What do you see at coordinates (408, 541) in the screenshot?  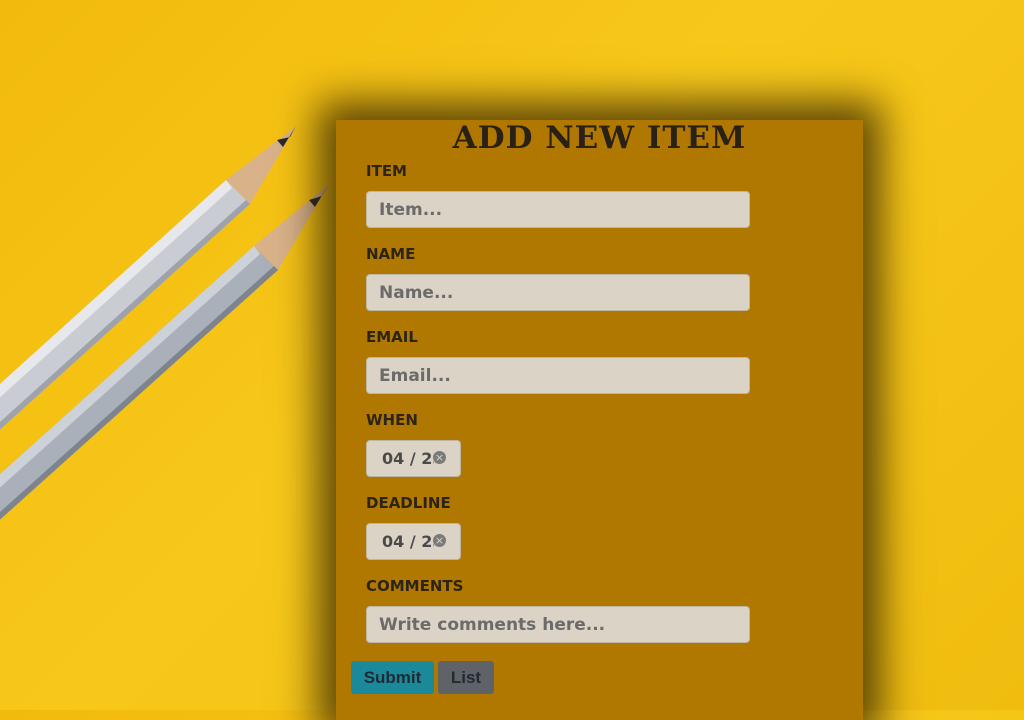 I see `deadline-date-value: 04 / 25` at bounding box center [408, 541].